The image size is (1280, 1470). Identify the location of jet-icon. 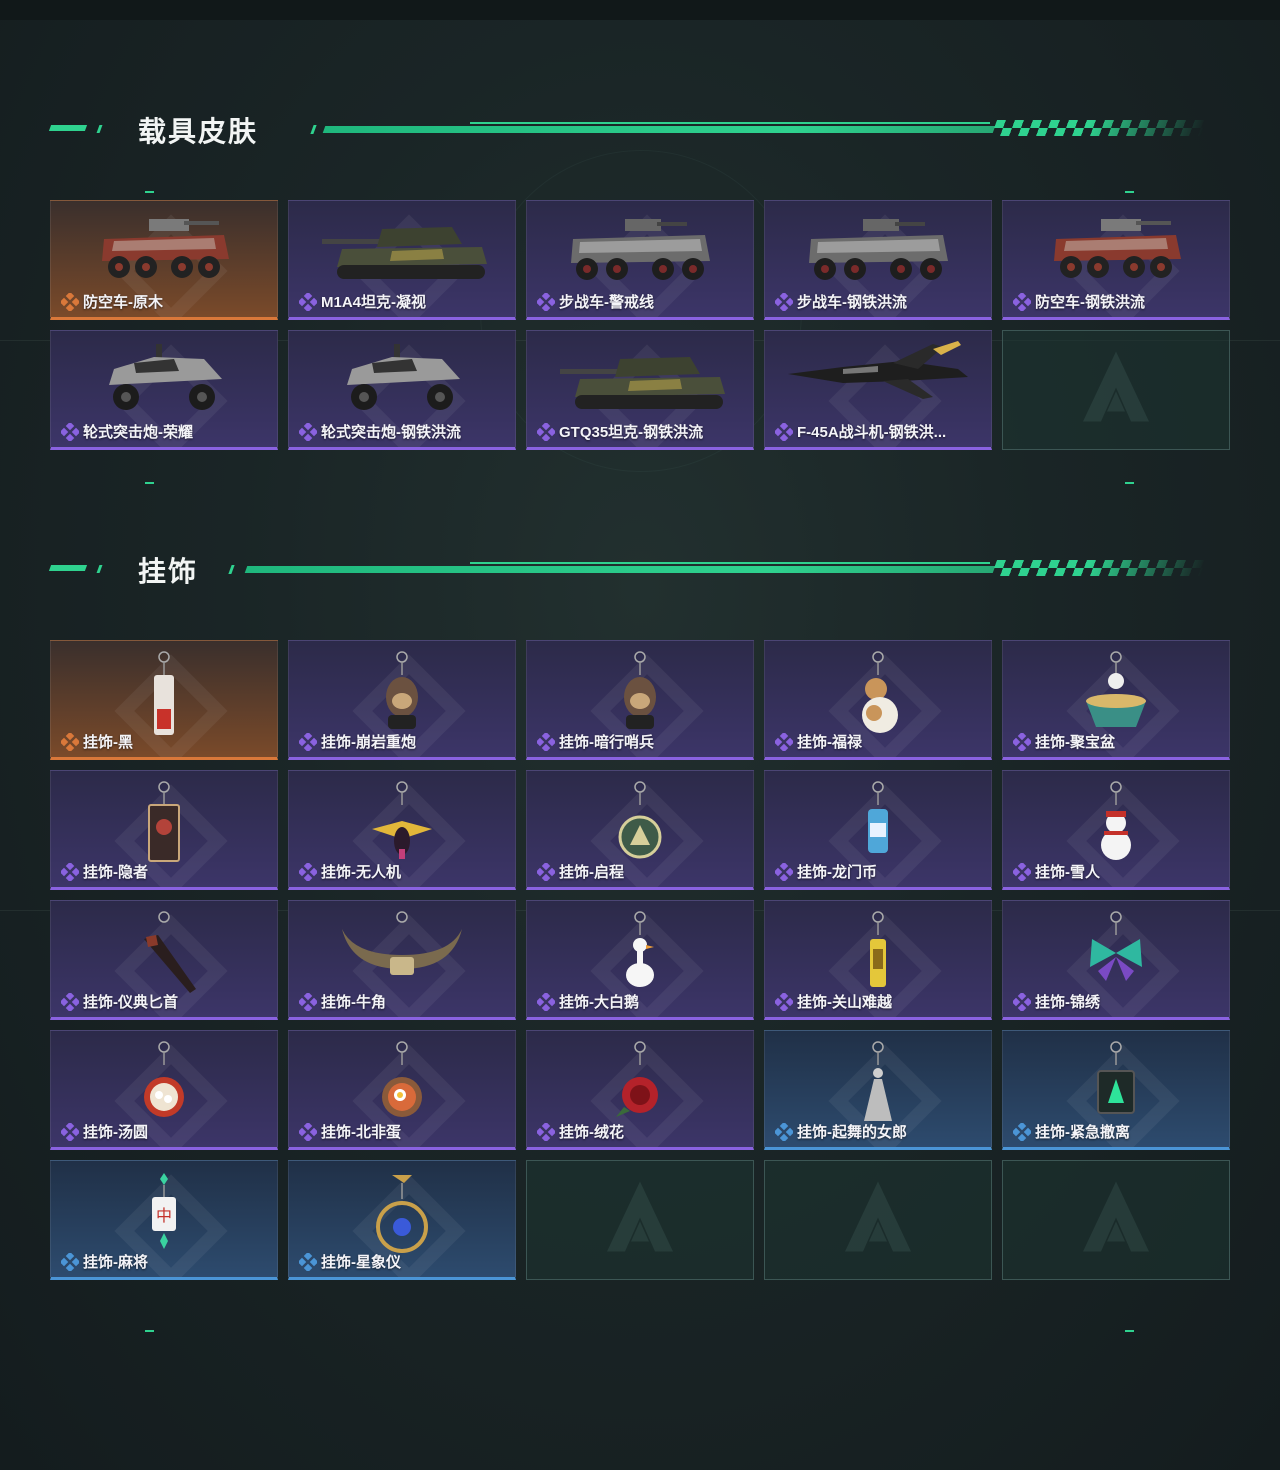
(878, 376).